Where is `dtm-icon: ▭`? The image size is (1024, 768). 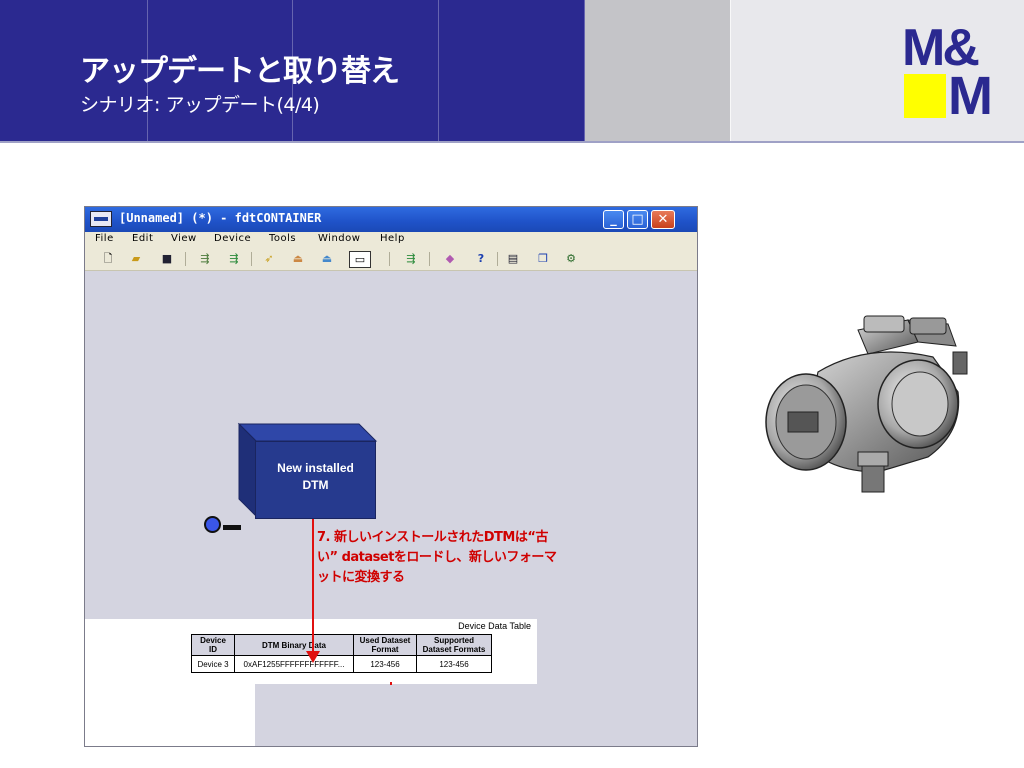 dtm-icon: ▭ is located at coordinates (360, 259).